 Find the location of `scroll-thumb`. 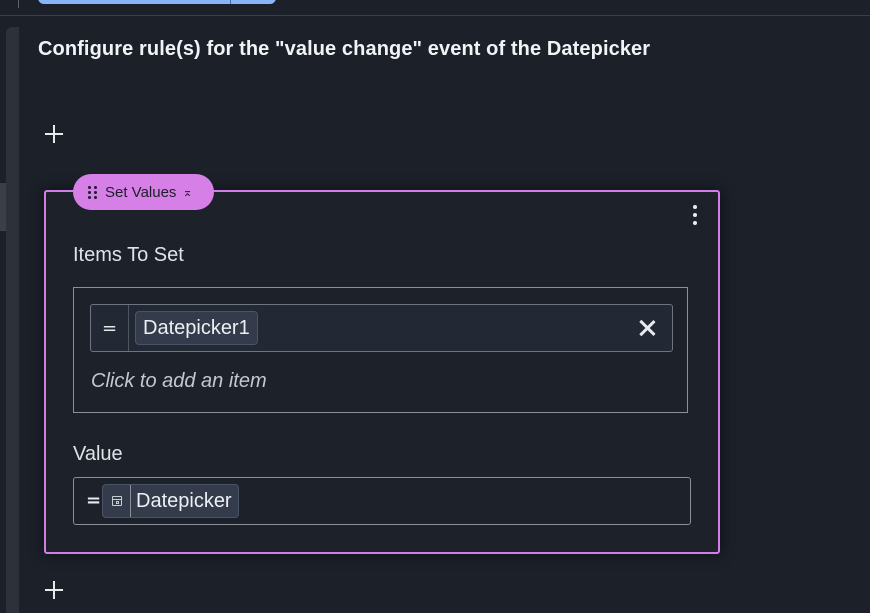

scroll-thumb is located at coordinates (3, 207).